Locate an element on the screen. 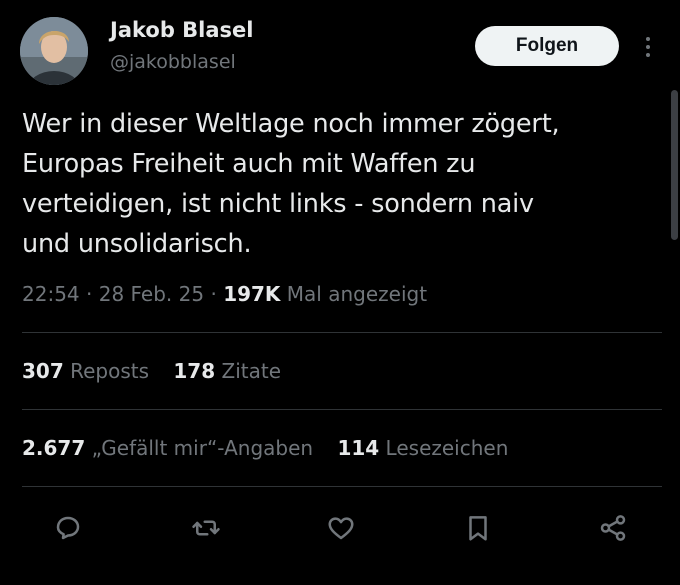 The width and height of the screenshot is (680, 585). tweet-meta: 22:54 · 28 Feb. 25 · 197K Mal angezeigt is located at coordinates (224, 294).